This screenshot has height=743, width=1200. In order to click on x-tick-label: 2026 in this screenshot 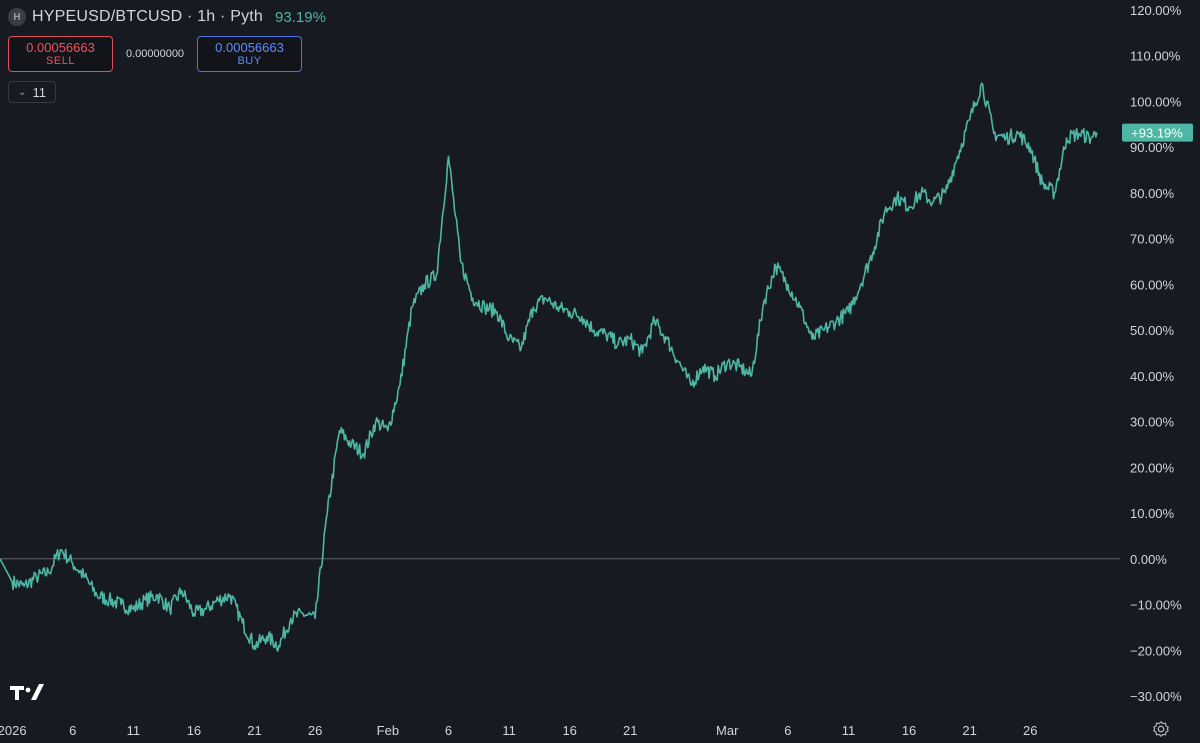, I will do `click(13, 730)`.